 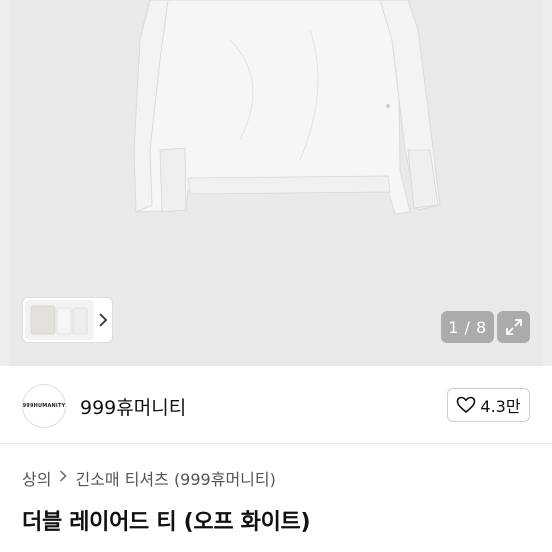 I want to click on like-count: 4.3만, so click(x=500, y=406).